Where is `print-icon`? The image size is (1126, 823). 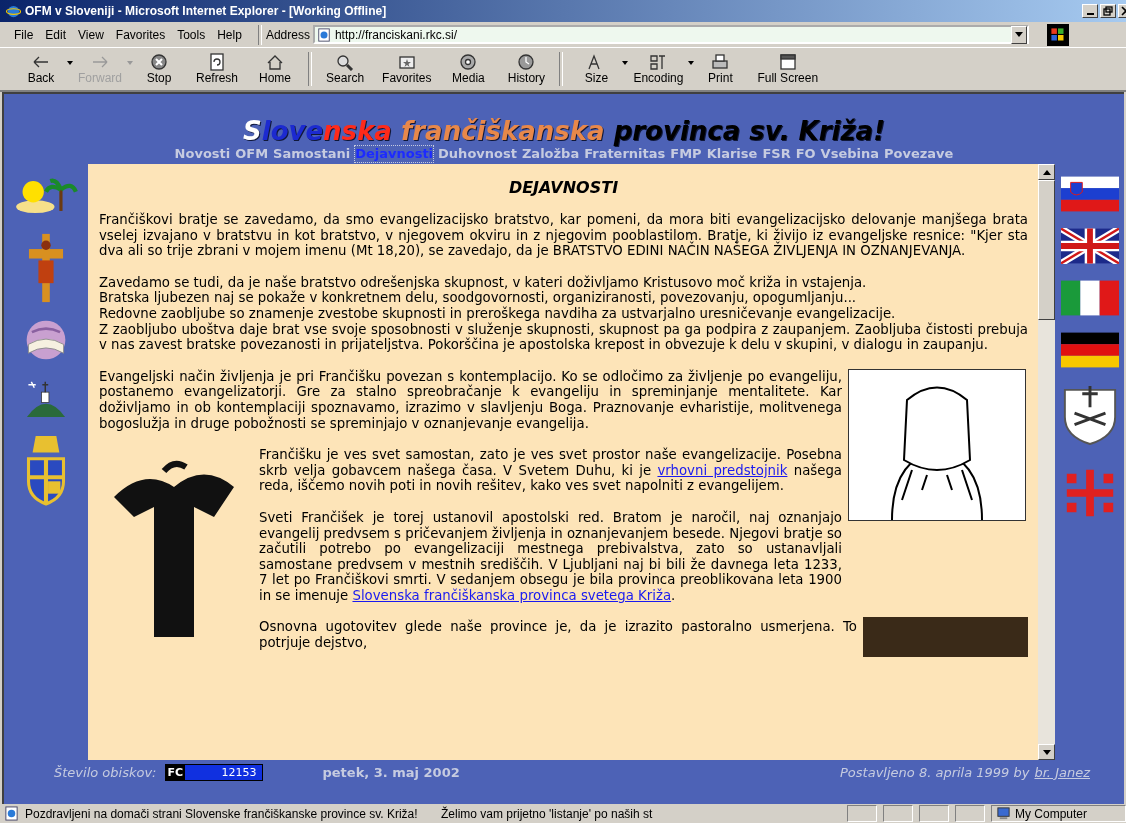
print-icon is located at coordinates (720, 62).